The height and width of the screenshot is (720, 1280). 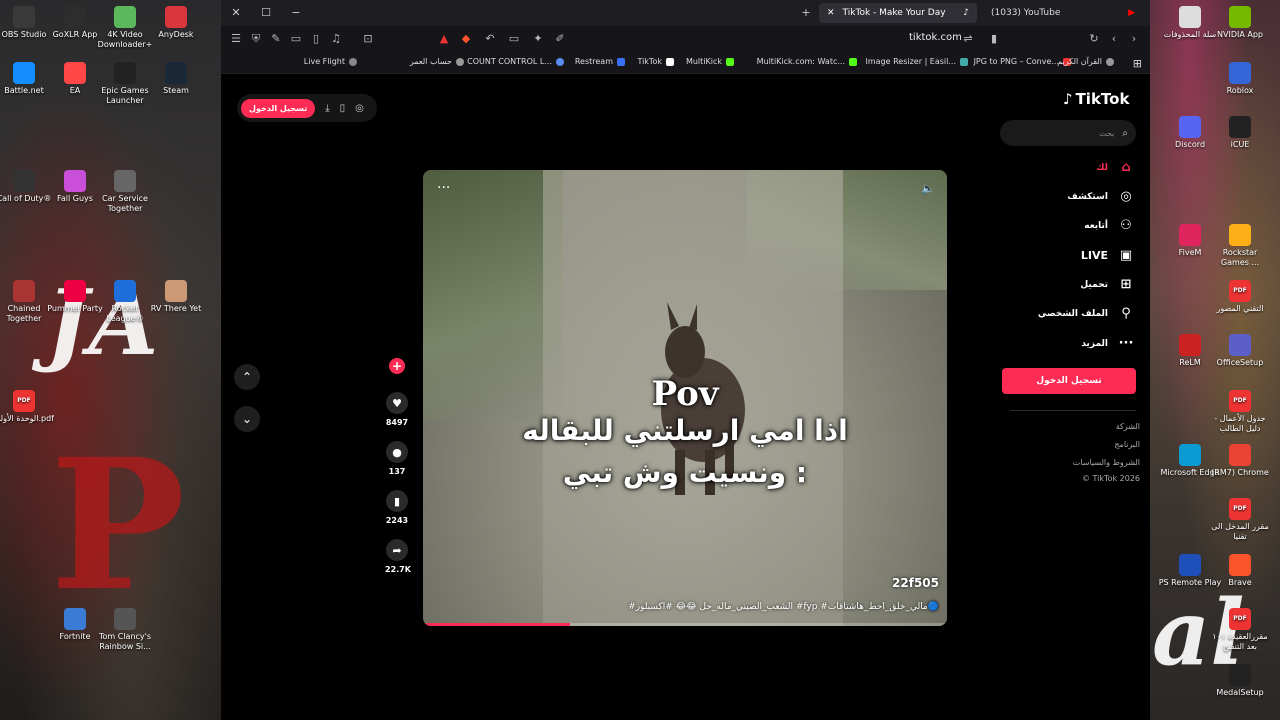 I want to click on close-window-icon: ✕, so click(x=236, y=13).